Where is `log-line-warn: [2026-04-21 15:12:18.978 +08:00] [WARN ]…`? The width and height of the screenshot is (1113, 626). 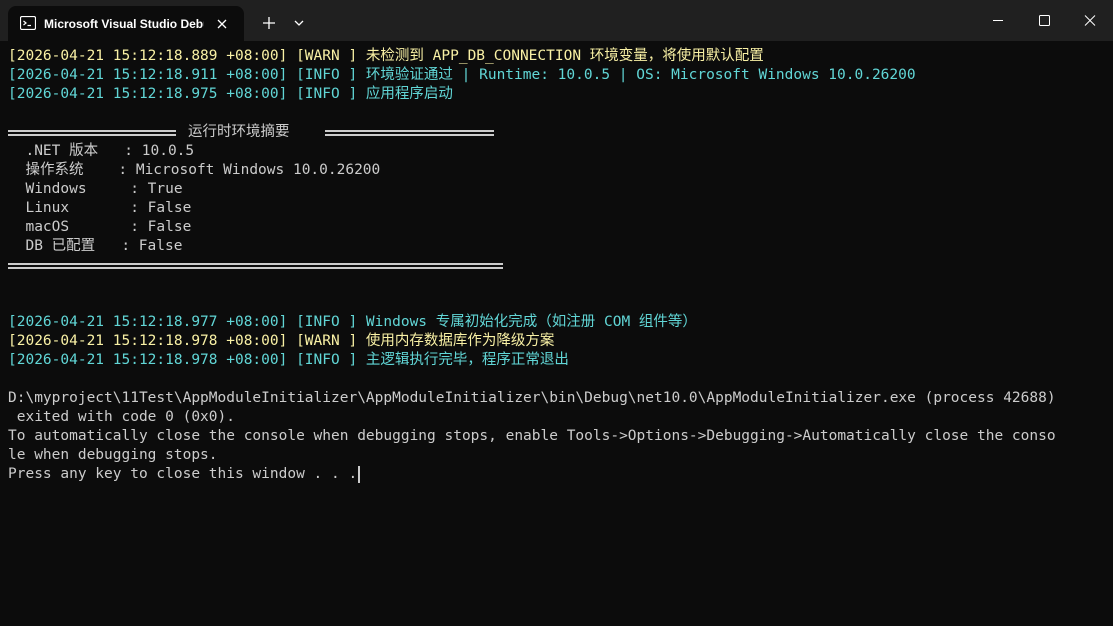
log-line-warn: [2026-04-21 15:12:18.978 +08:00] [WARN ]… is located at coordinates (281, 341).